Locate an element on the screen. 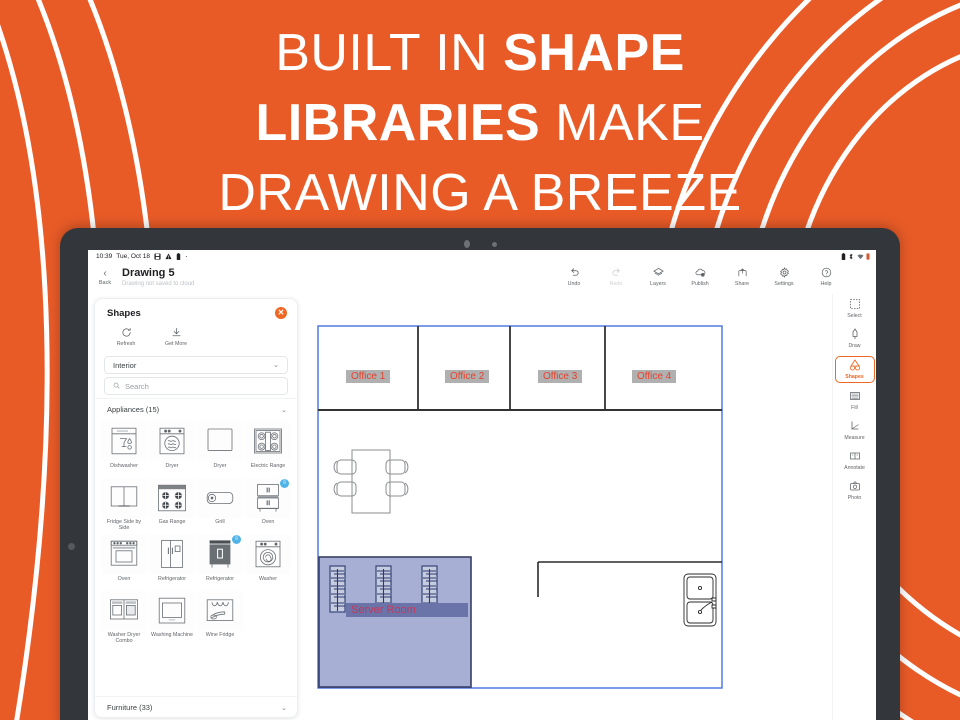 Image resolution: width=960 pixels, height=720 pixels. shape-item: Fridge Side by Side is located at coordinates (124, 505).